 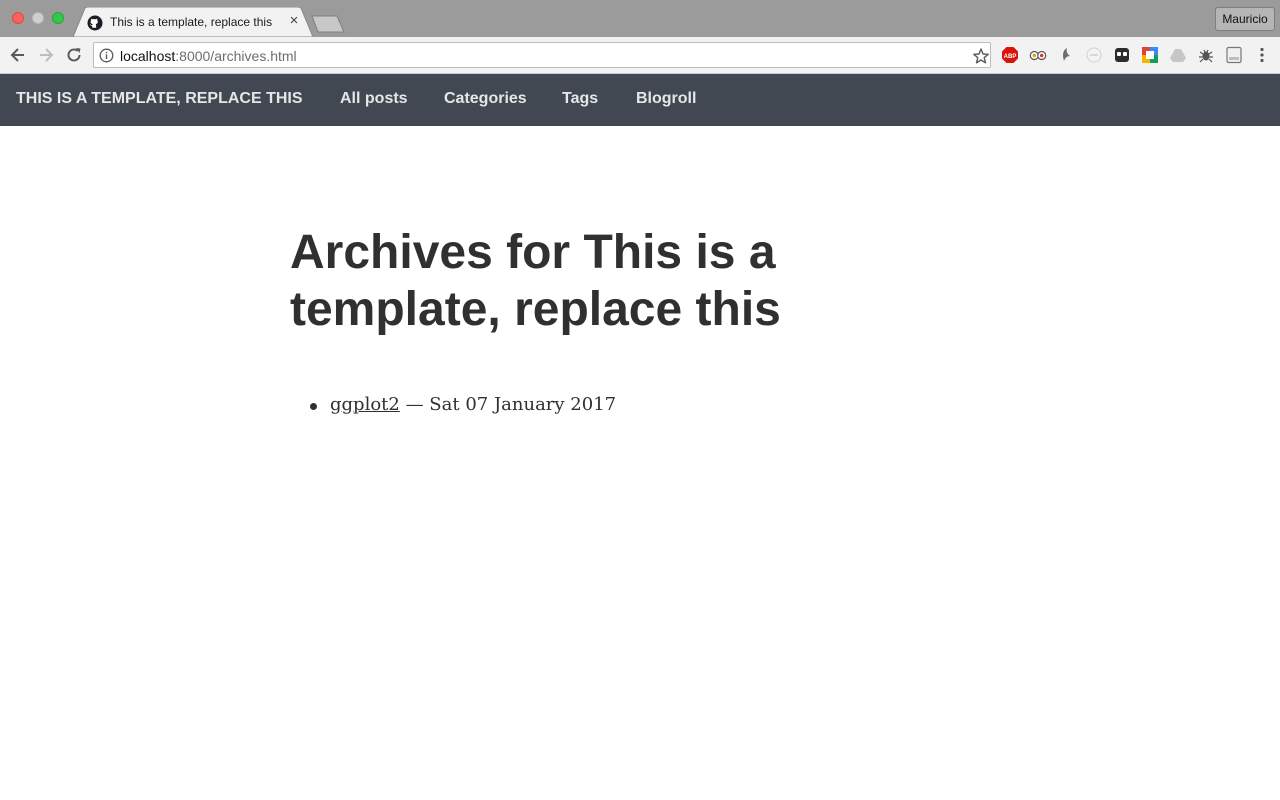 I want to click on tab-title: This is a template, replace this, so click(x=191, y=22).